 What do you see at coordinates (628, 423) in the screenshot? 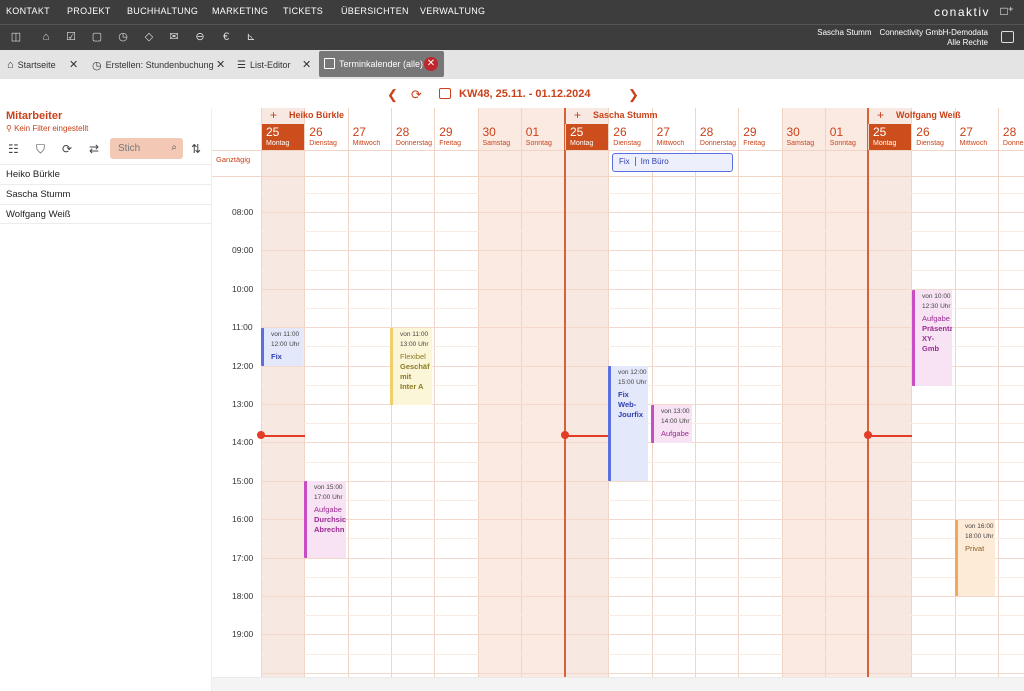
I see `calendar-event: von 12:00 15:00 Uhr Fix Web-Jourfix` at bounding box center [628, 423].